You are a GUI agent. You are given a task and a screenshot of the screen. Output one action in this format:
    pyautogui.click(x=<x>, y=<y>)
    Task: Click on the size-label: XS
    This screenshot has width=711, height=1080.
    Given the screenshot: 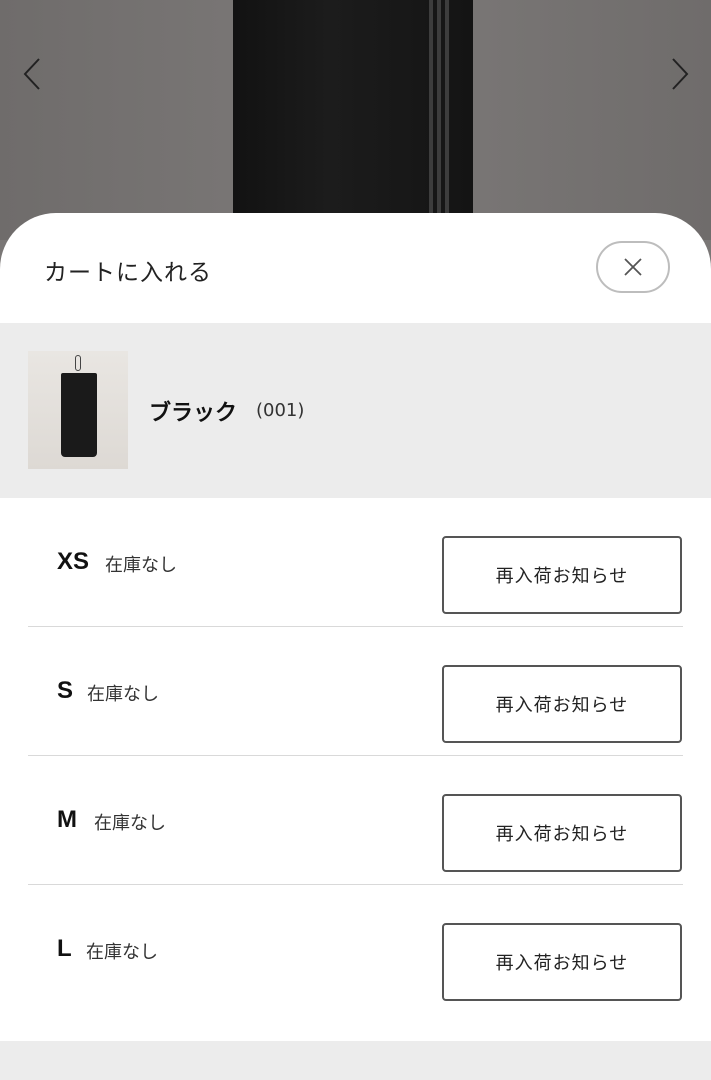 What is the action you would take?
    pyautogui.click(x=73, y=561)
    